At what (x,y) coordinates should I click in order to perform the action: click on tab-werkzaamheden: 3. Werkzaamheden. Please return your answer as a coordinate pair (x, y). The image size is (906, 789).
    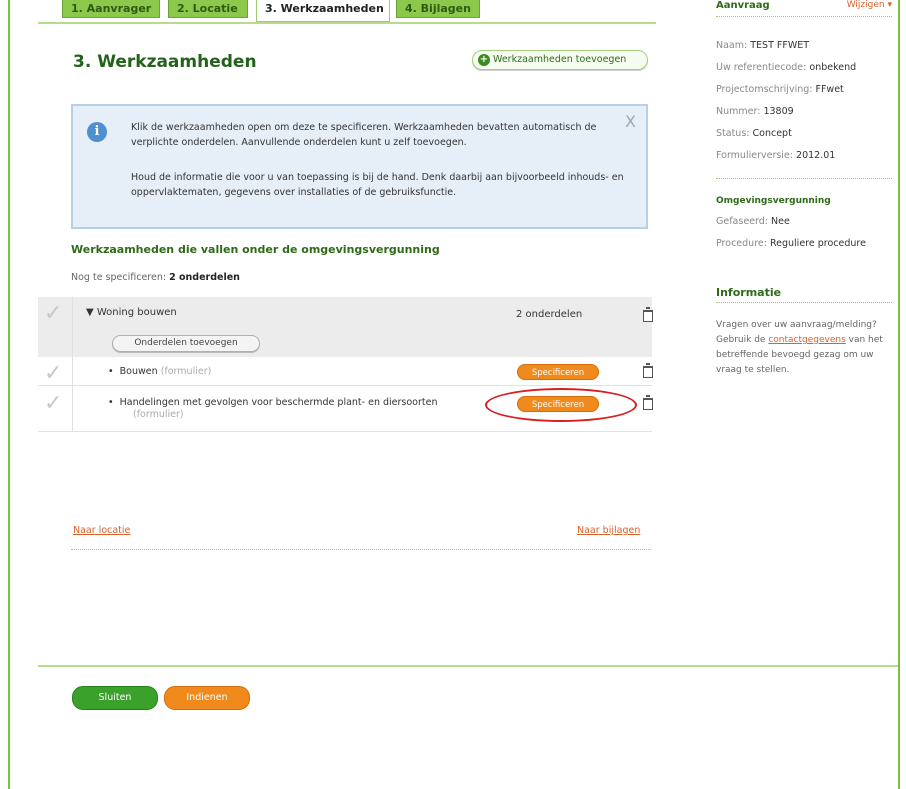
    Looking at the image, I should click on (323, 11).